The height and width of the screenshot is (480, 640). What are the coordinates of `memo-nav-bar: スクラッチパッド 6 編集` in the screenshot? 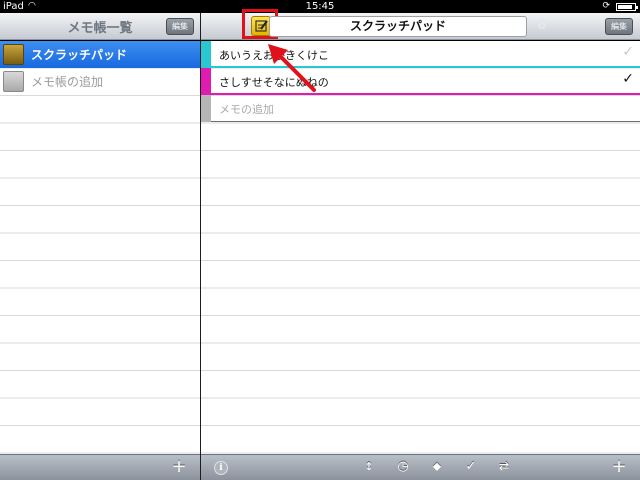 It's located at (420, 24).